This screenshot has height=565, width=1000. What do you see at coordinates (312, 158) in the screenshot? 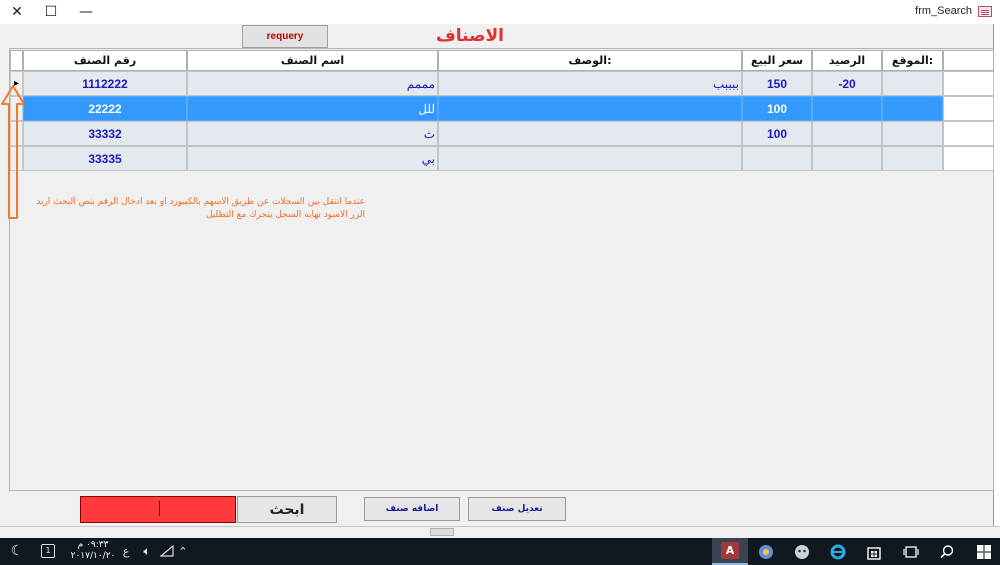
I see `cell-item-name: بي` at bounding box center [312, 158].